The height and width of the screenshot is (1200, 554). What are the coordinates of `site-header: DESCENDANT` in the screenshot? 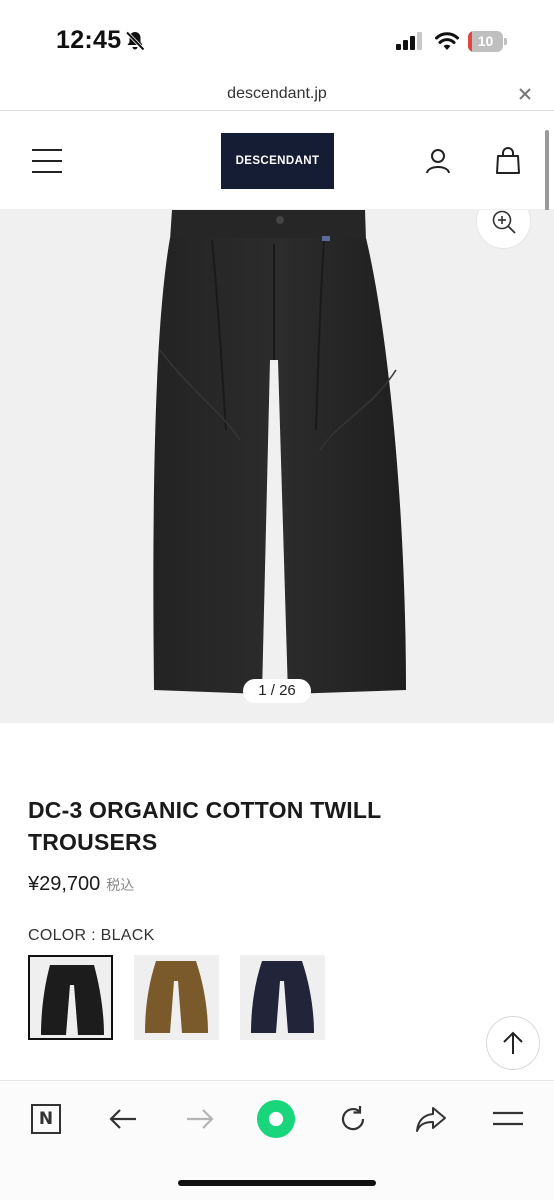 It's located at (277, 161).